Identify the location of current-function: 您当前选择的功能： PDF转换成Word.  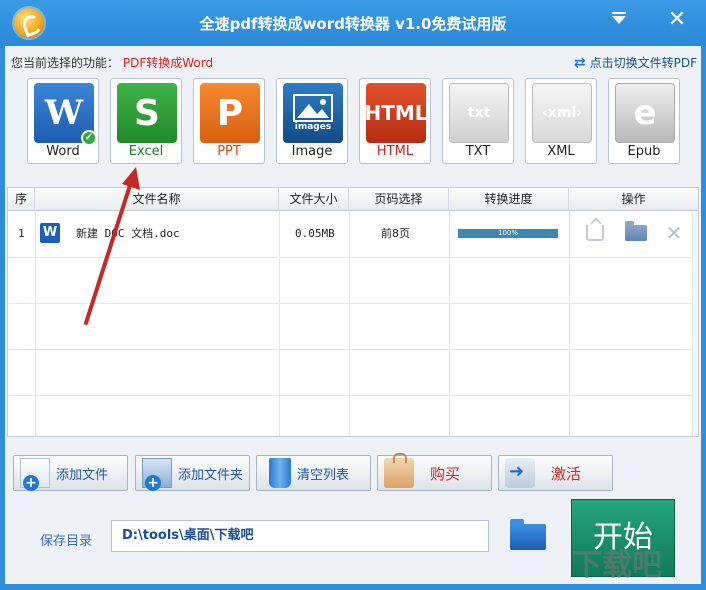
(112, 62).